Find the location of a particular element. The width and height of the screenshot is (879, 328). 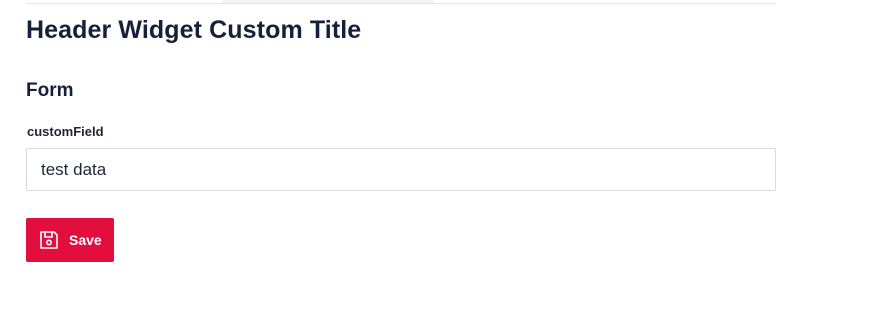

tab-active is located at coordinates (124, 1).